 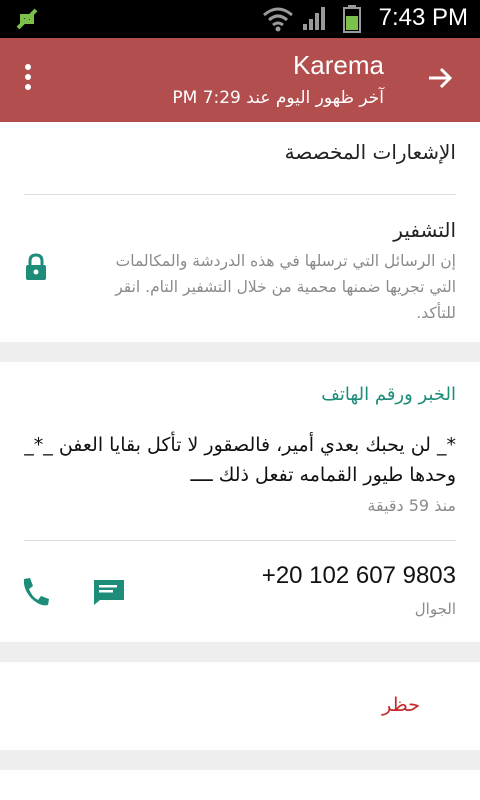 What do you see at coordinates (435, 609) in the screenshot?
I see `phone-type-label: الجوال` at bounding box center [435, 609].